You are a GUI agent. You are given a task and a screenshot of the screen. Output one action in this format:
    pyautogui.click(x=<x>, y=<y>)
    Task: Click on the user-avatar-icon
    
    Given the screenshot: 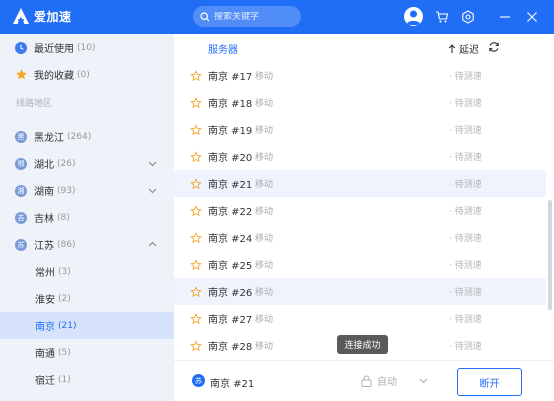 What is the action you would take?
    pyautogui.click(x=413, y=17)
    